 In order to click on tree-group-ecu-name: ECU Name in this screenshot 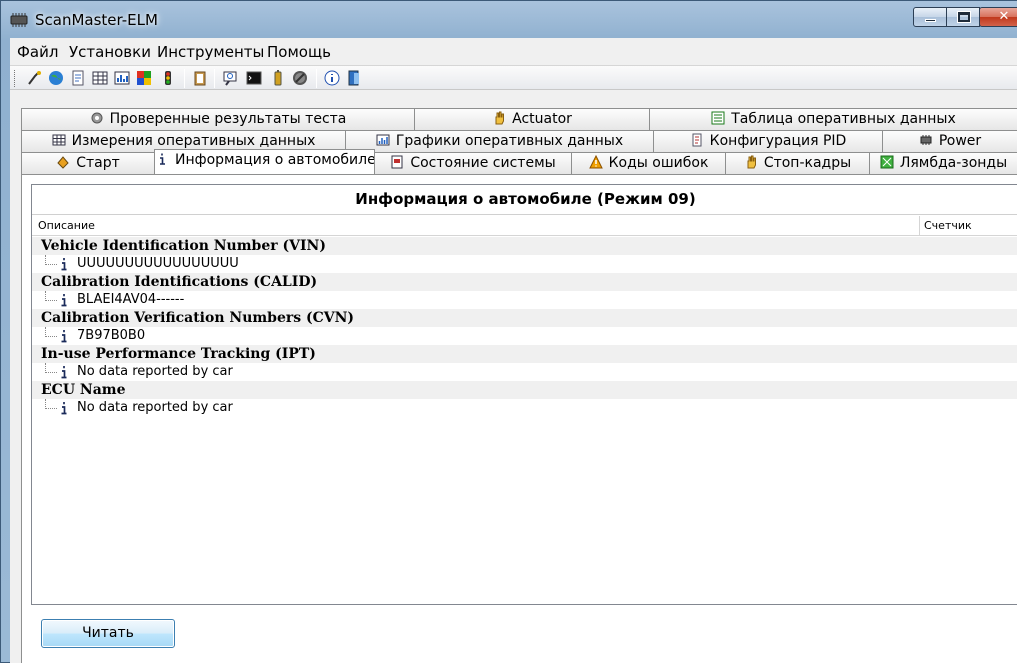, I will do `click(524, 390)`.